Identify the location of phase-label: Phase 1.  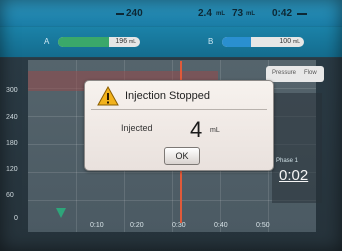
(287, 161).